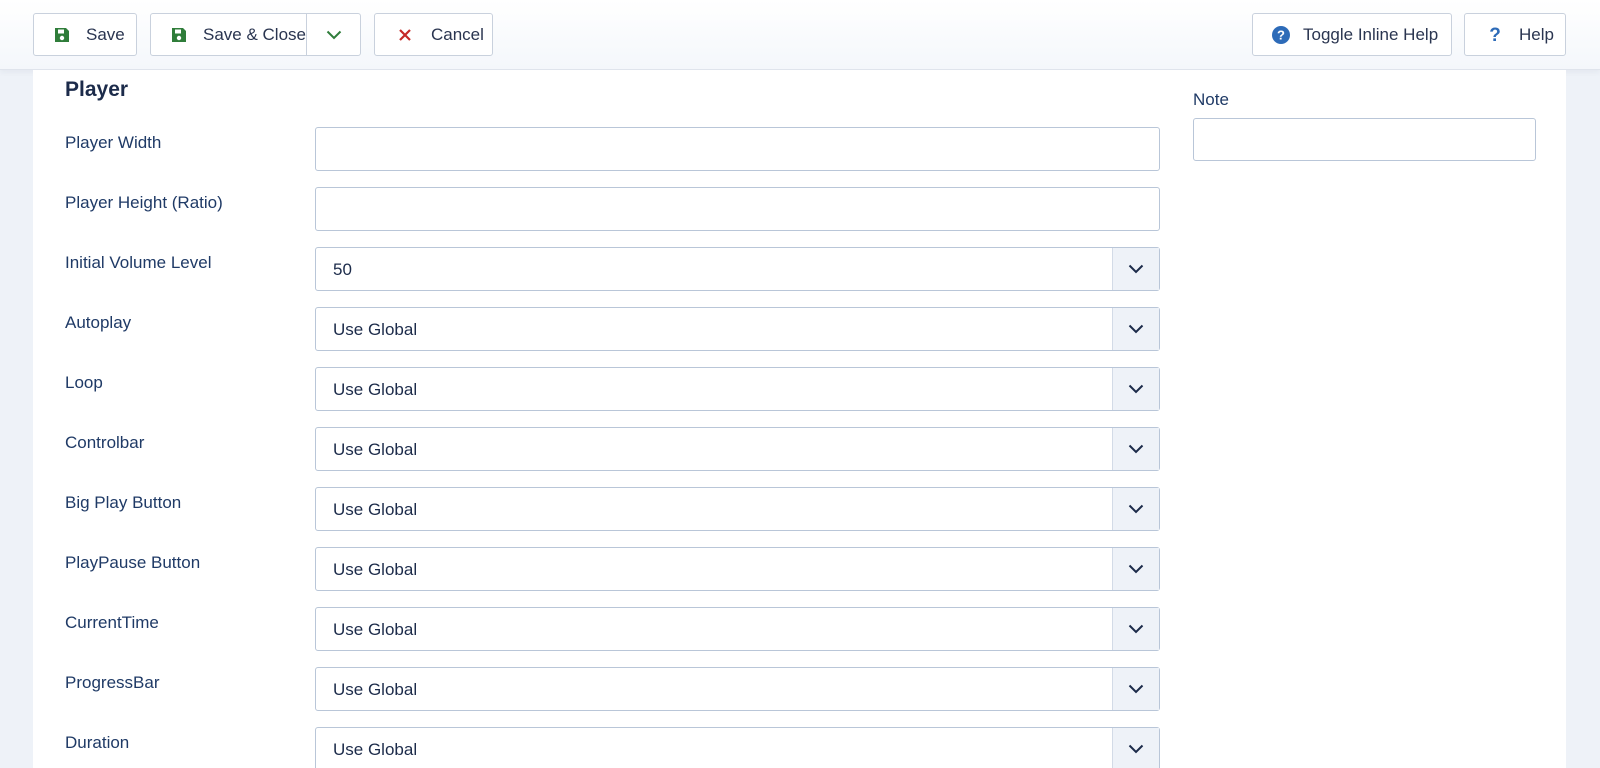 This screenshot has width=1600, height=768. Describe the element at coordinates (138, 262) in the screenshot. I see `field-label: Initial Volume Level` at that location.